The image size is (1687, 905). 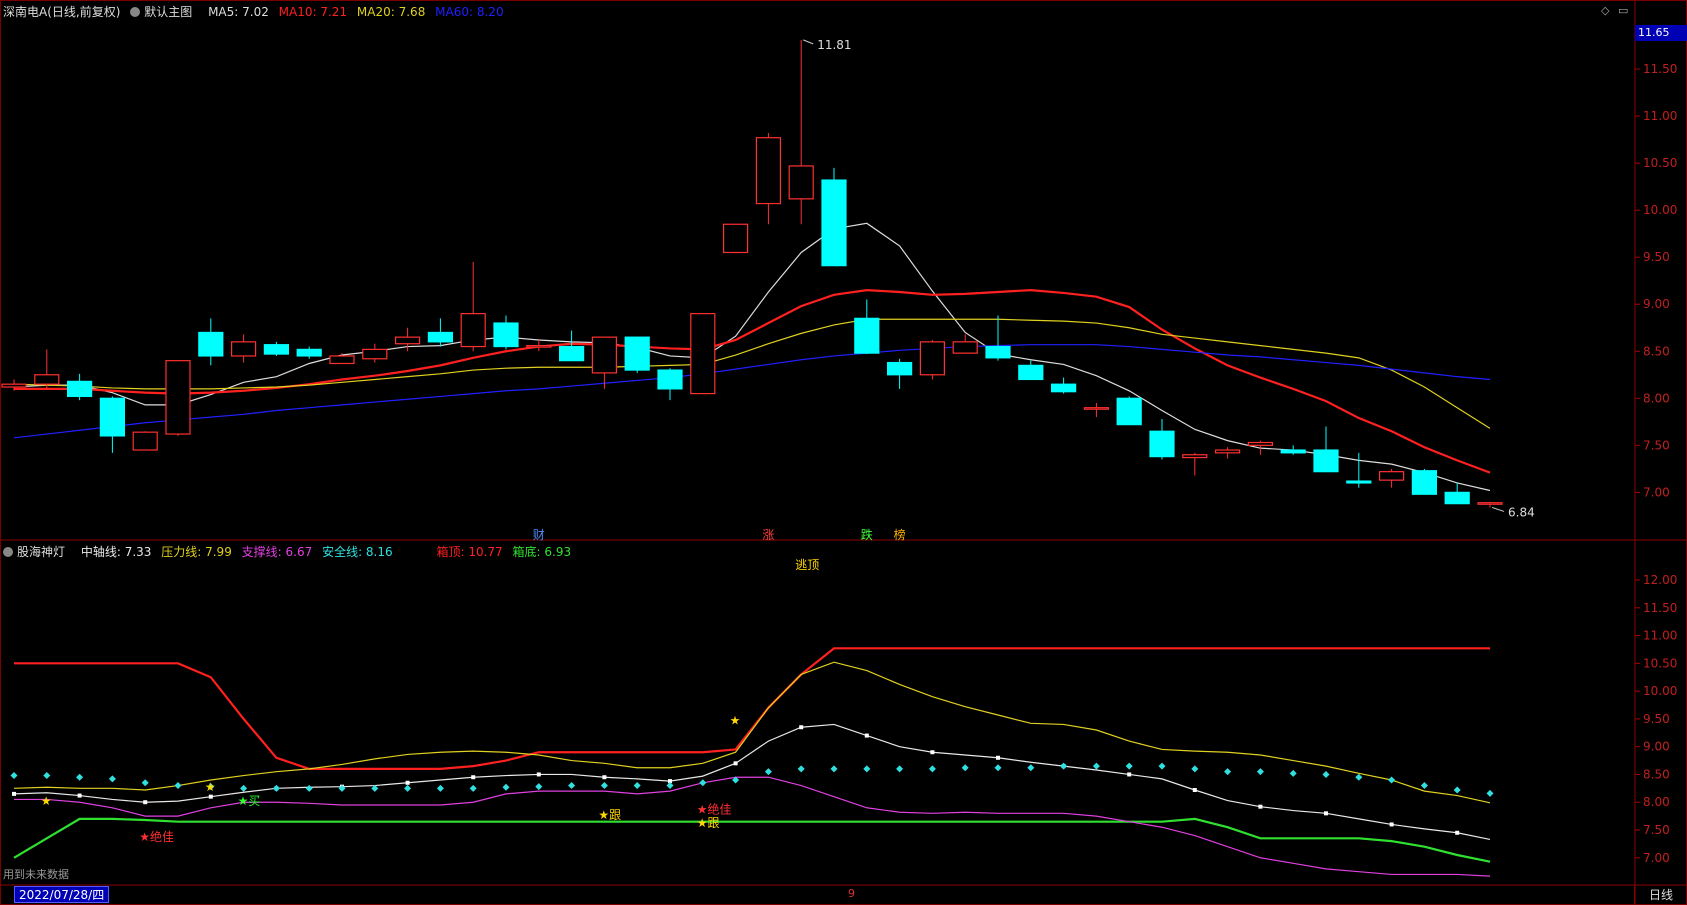 I want to click on period-button: 日线, so click(x=1660, y=895).